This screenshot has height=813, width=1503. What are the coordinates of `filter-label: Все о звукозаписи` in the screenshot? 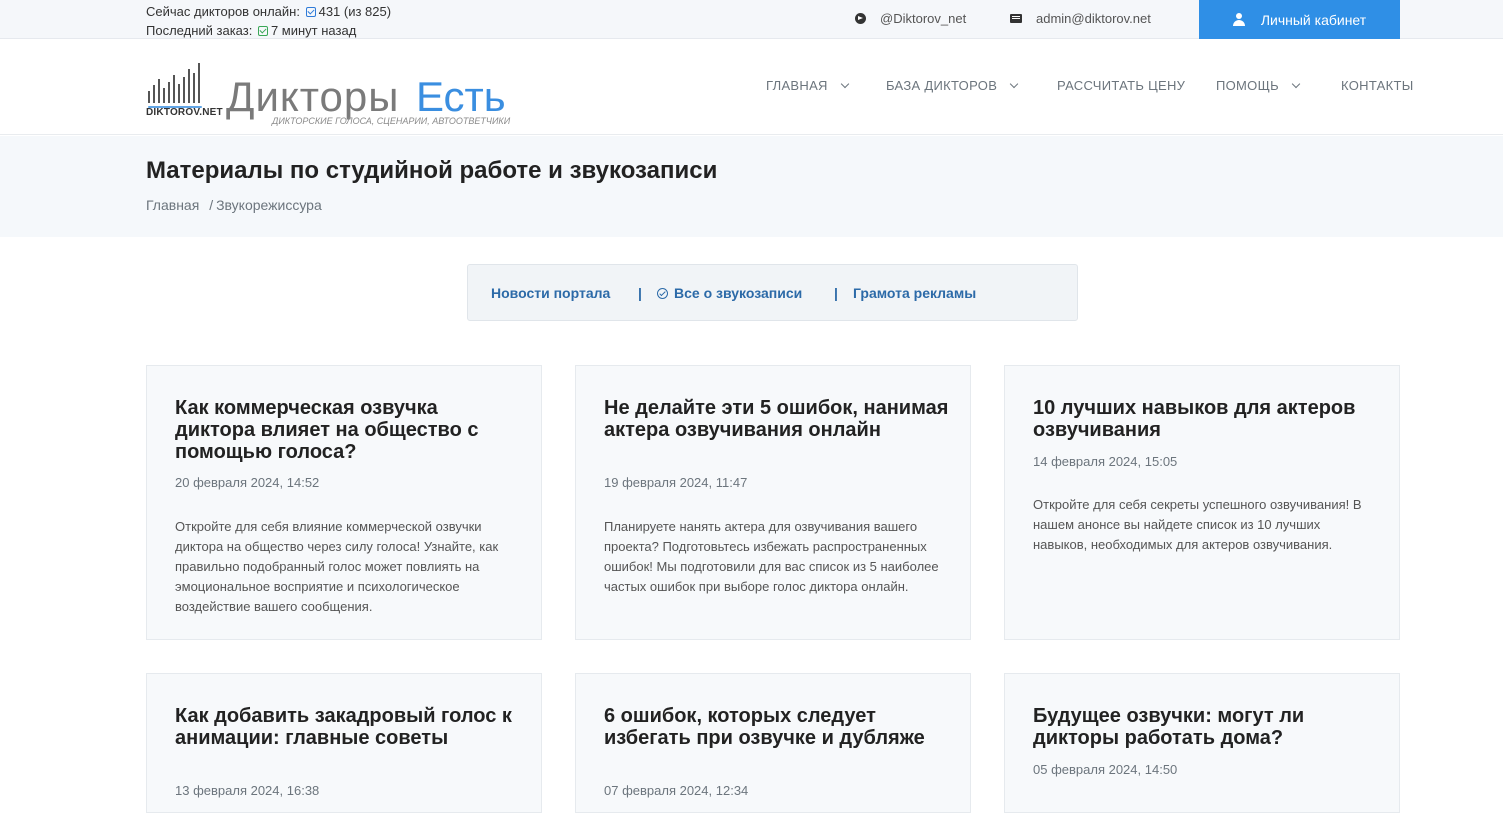 It's located at (738, 293).